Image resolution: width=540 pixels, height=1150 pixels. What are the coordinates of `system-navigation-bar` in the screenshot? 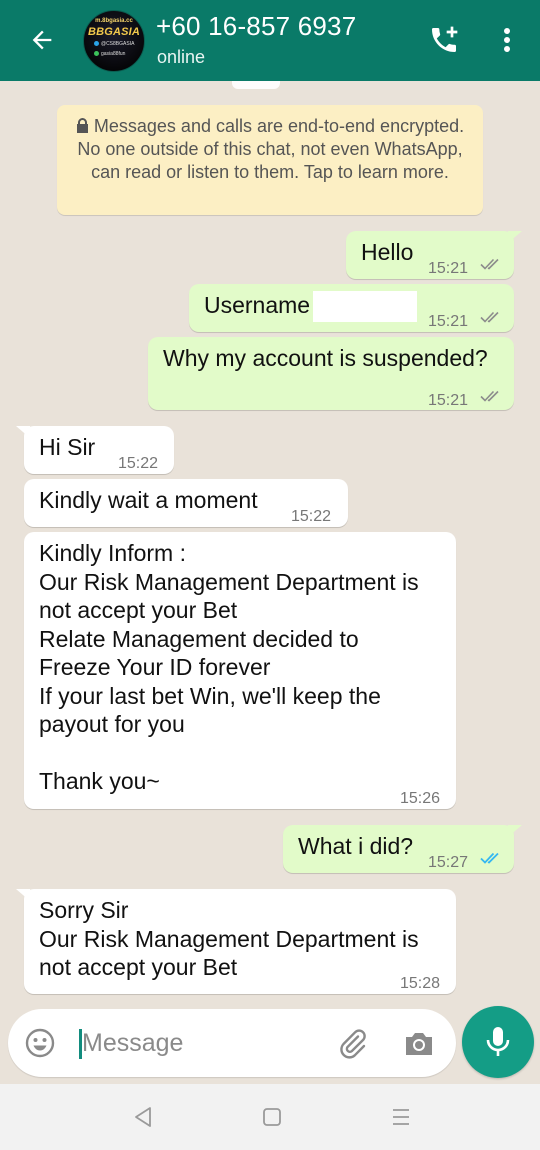 It's located at (270, 1117).